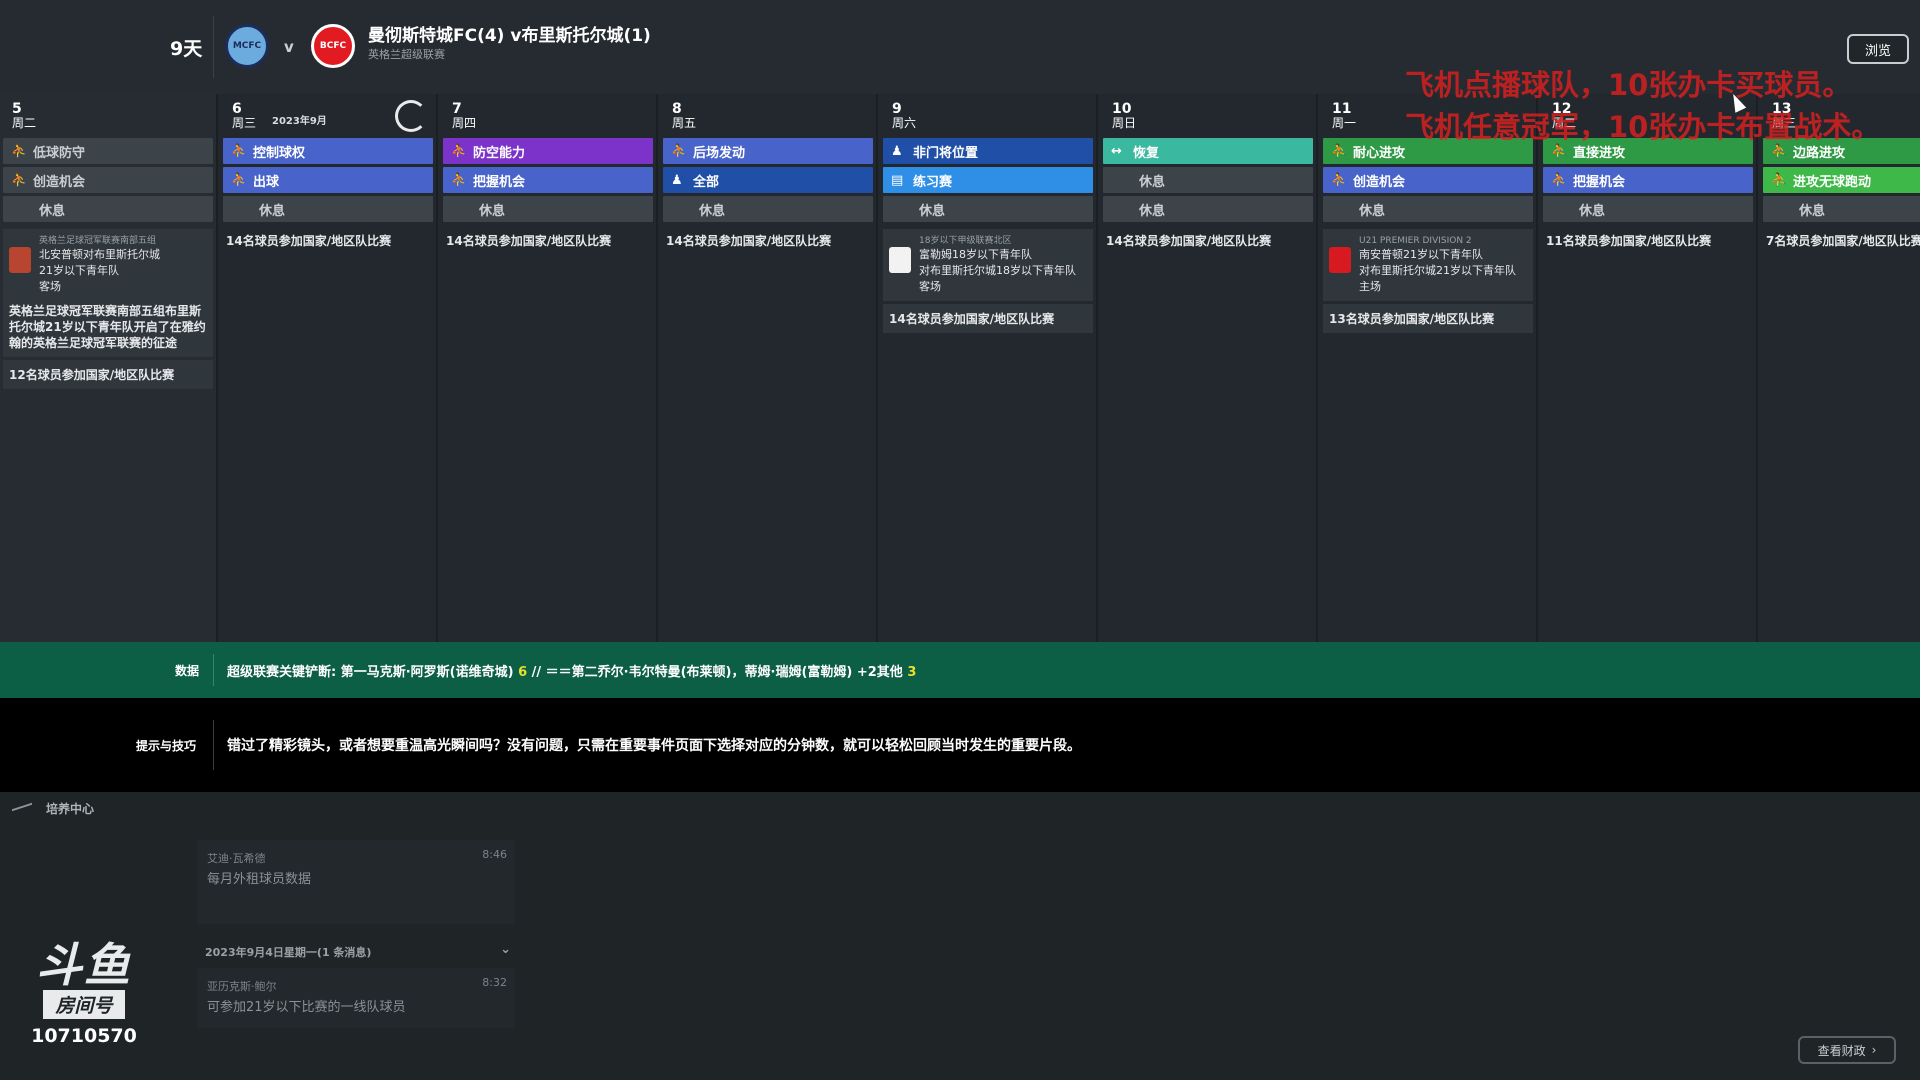  I want to click on international-duty-notice: 11名球员参加国家/地区队比赛, so click(1648, 240).